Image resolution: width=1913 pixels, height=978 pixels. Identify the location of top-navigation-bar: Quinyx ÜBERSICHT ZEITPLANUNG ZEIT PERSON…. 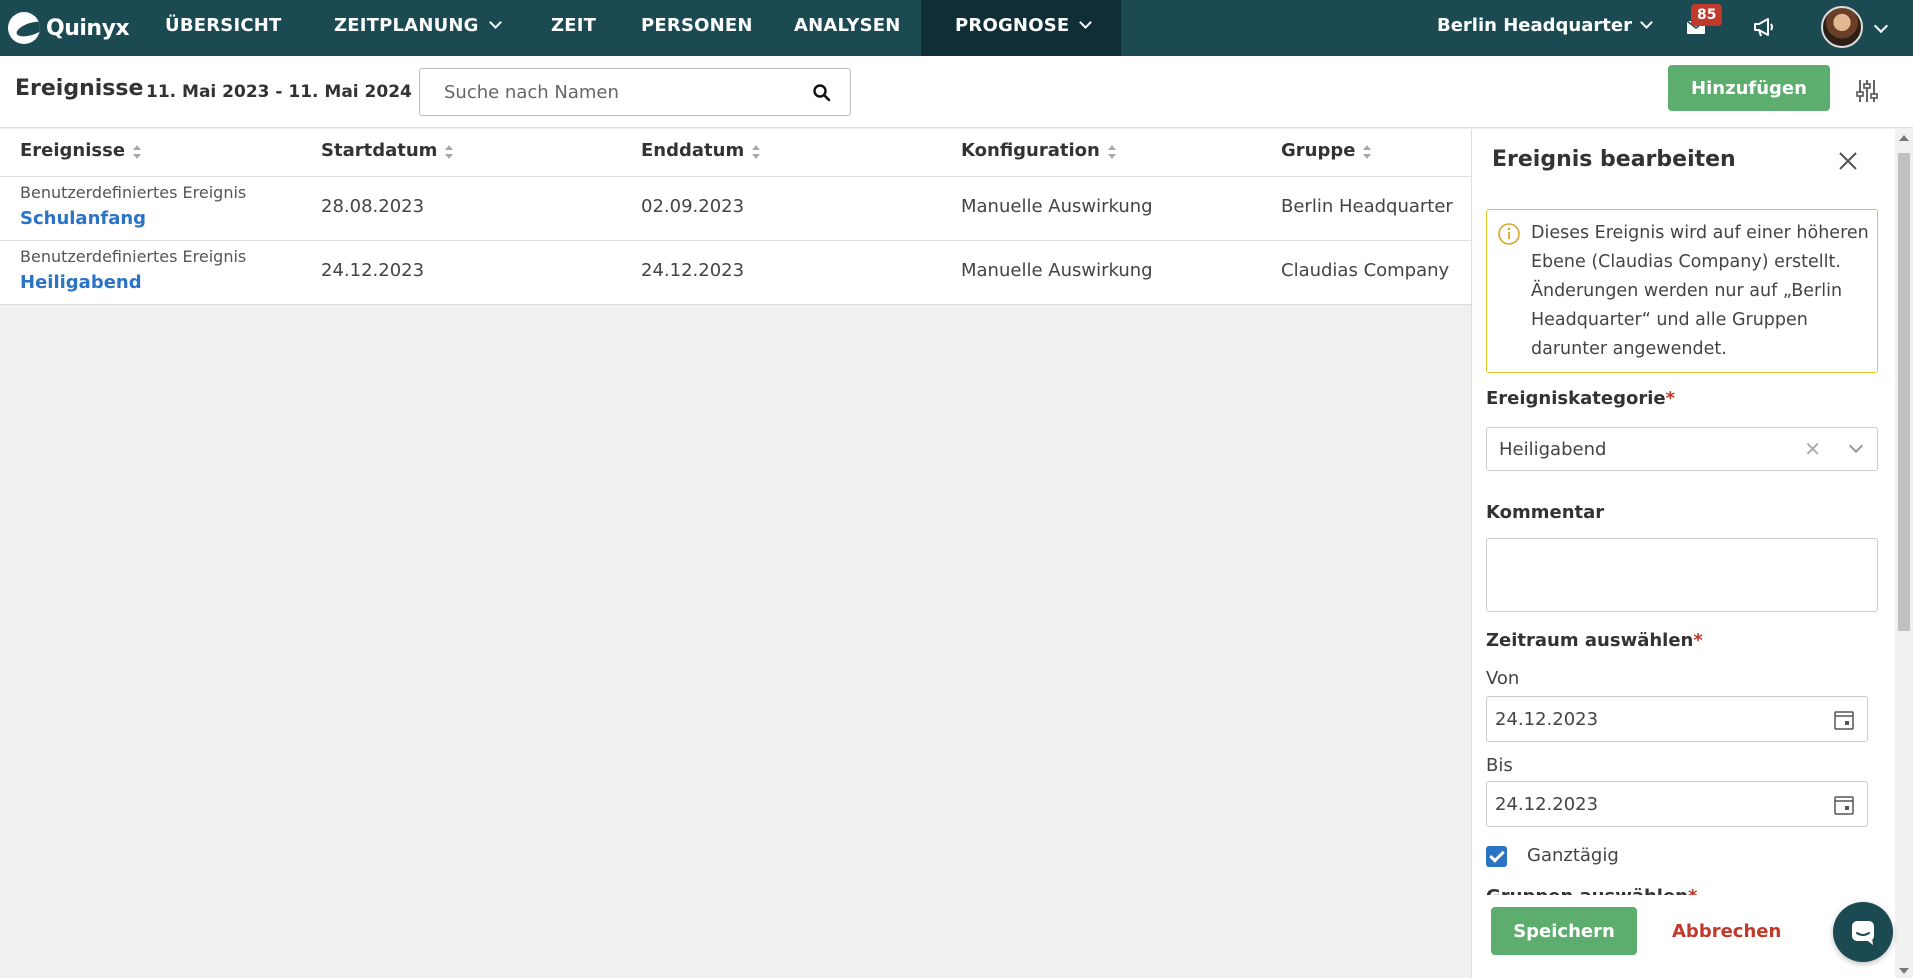
(956, 28).